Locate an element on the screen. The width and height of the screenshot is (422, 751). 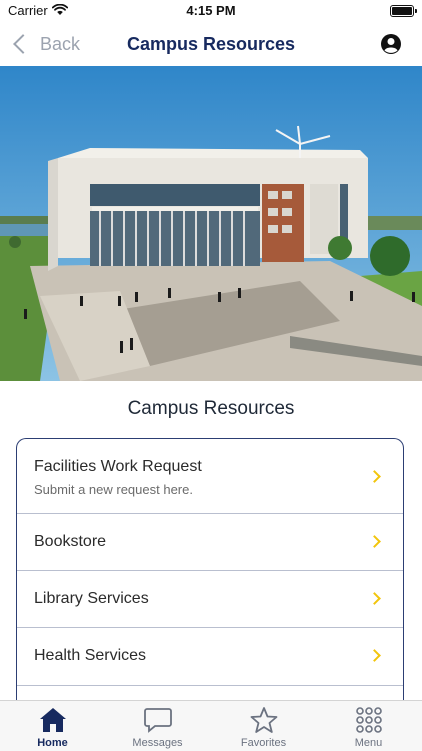
list-item-library-services: Library Services is located at coordinates (210, 599).